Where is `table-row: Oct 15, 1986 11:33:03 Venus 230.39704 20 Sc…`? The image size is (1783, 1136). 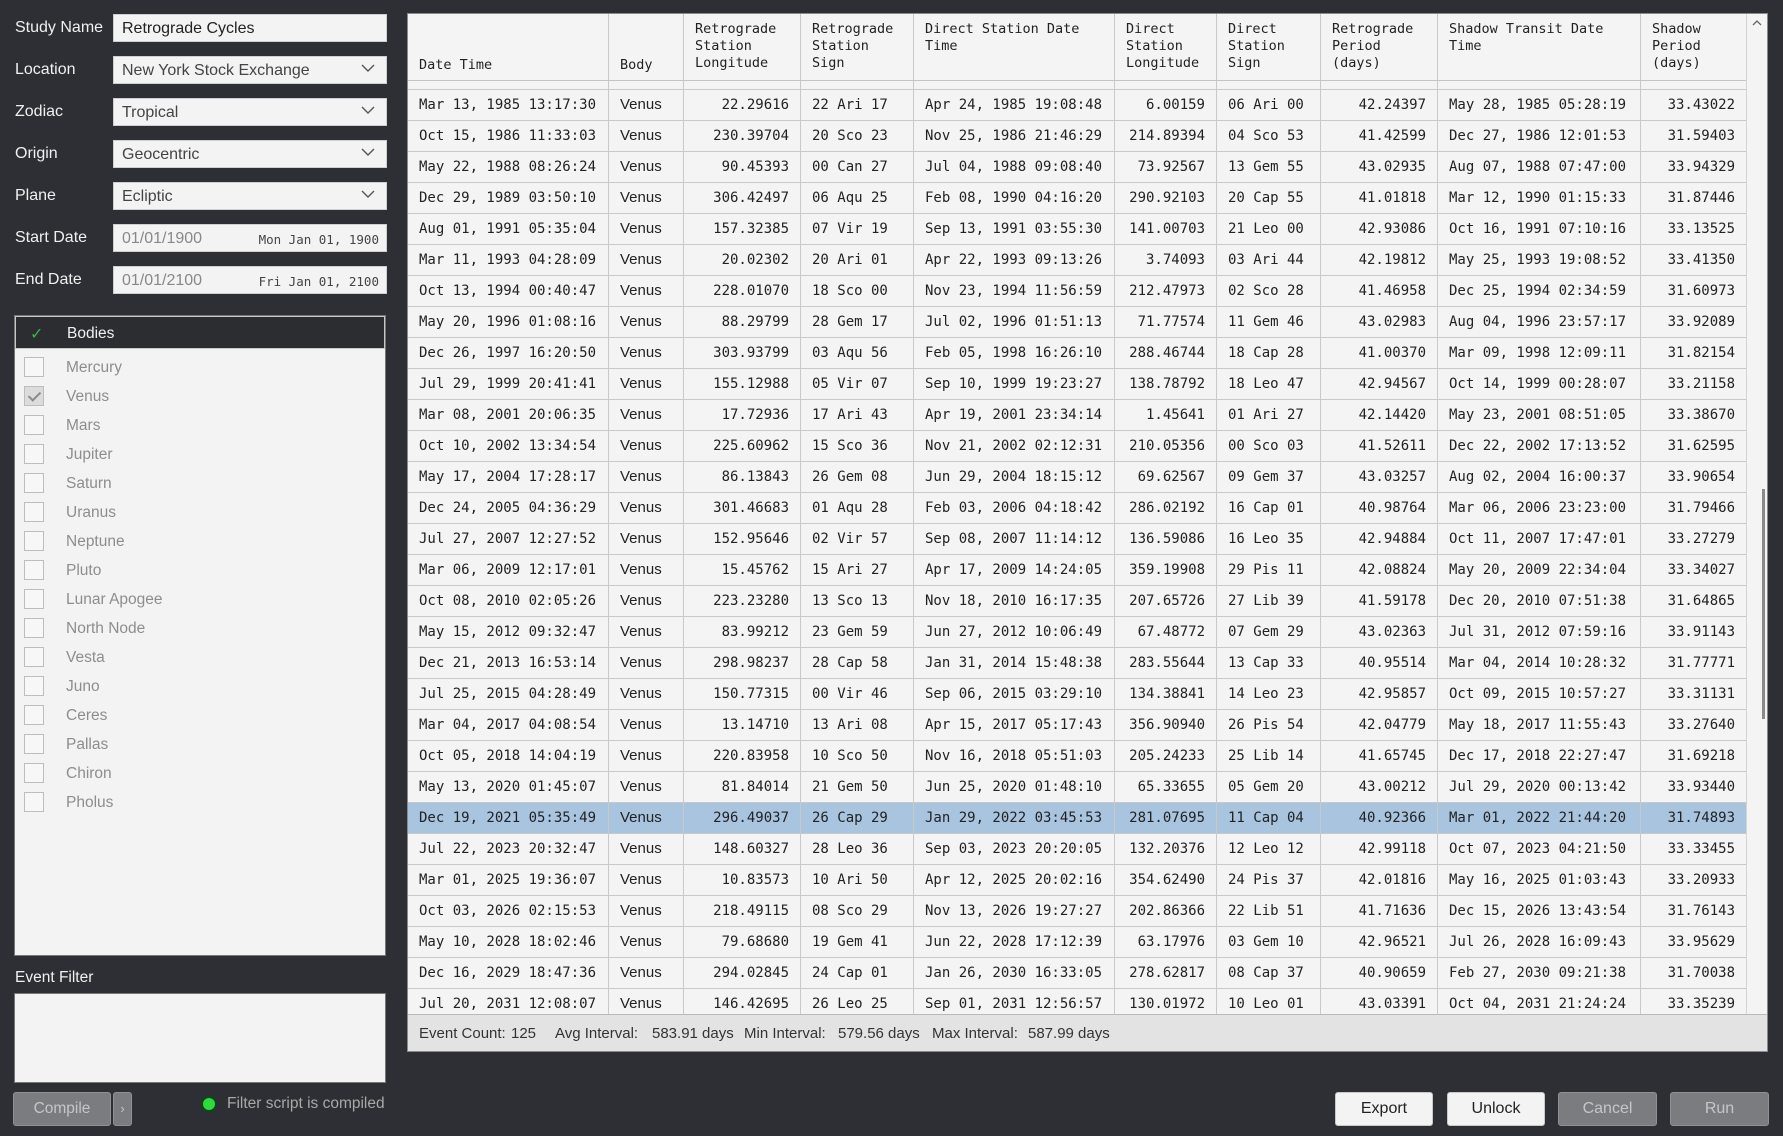 table-row: Oct 15, 1986 11:33:03 Venus 230.39704 20 Sc… is located at coordinates (1077, 136).